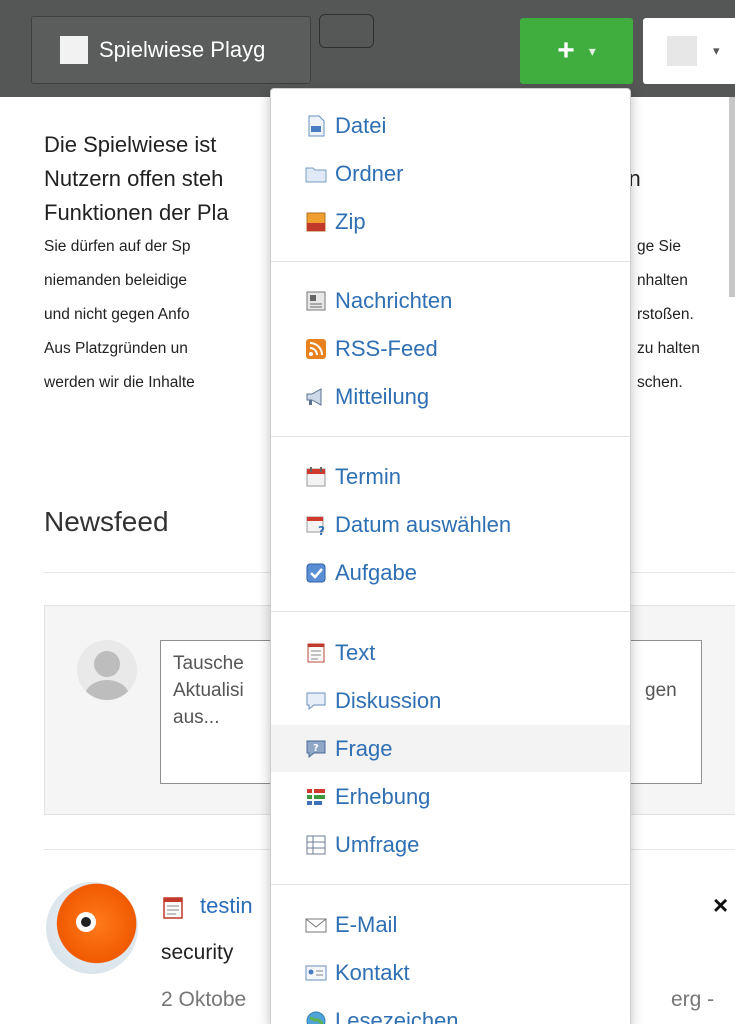 This screenshot has height=1024, width=735. Describe the element at coordinates (450, 748) in the screenshot. I see `menu-item-frage: ? Frage` at that location.